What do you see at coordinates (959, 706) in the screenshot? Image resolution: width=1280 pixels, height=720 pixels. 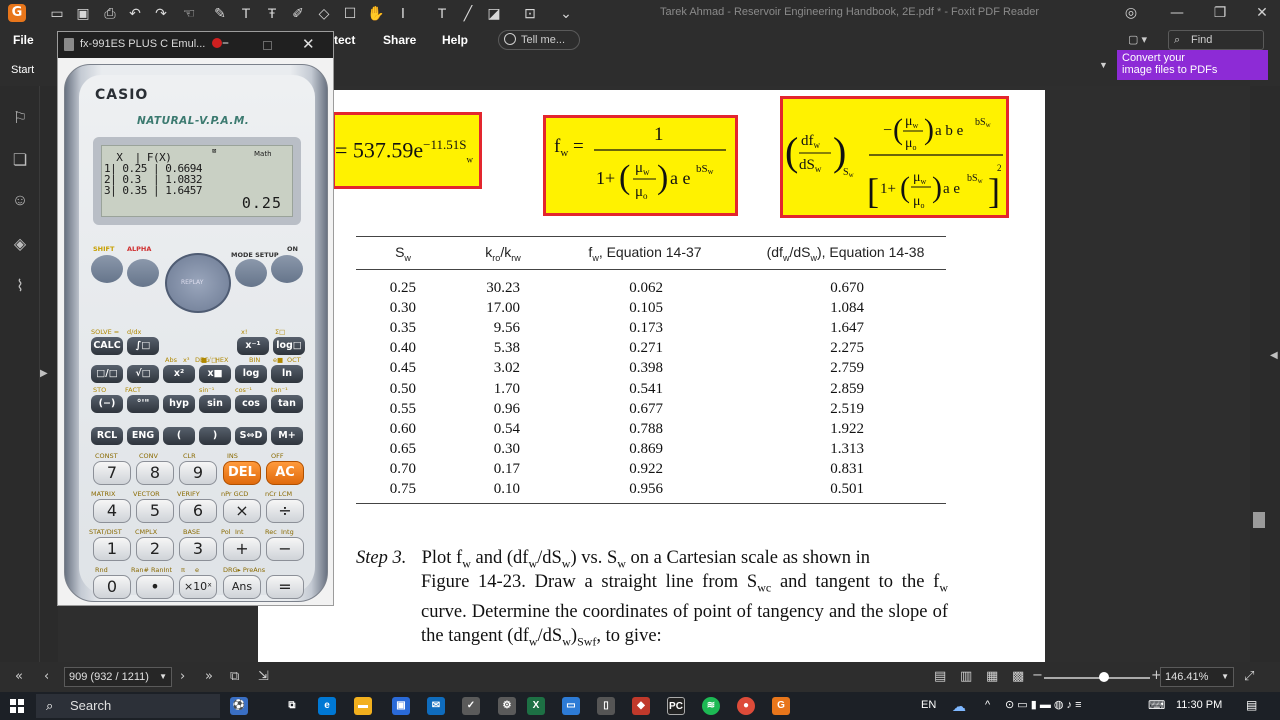 I see `weather-cloud-icon: ☁` at bounding box center [959, 706].